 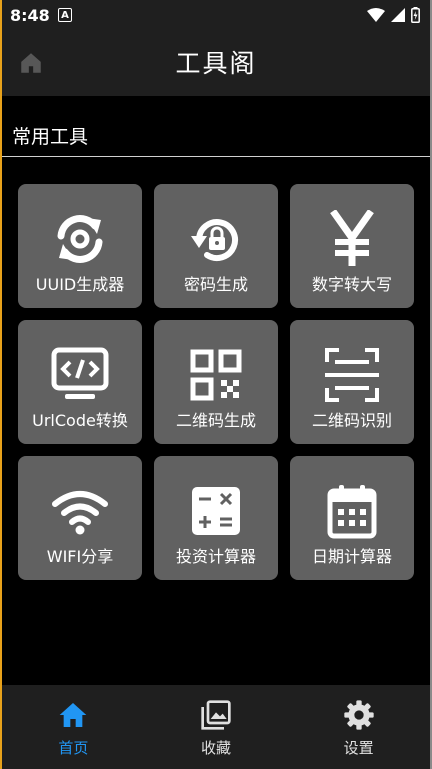 I want to click on qrcode-icon, so click(x=216, y=375).